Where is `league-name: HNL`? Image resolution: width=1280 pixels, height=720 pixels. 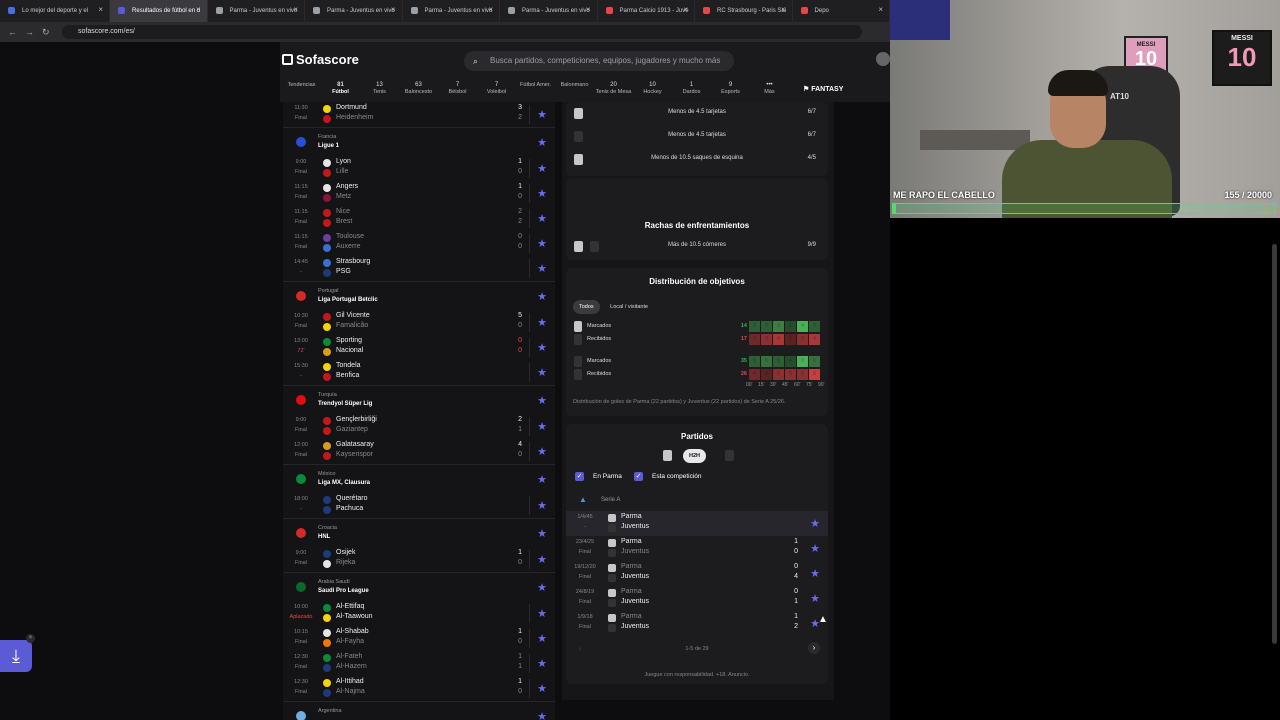 league-name: HNL is located at coordinates (324, 537).